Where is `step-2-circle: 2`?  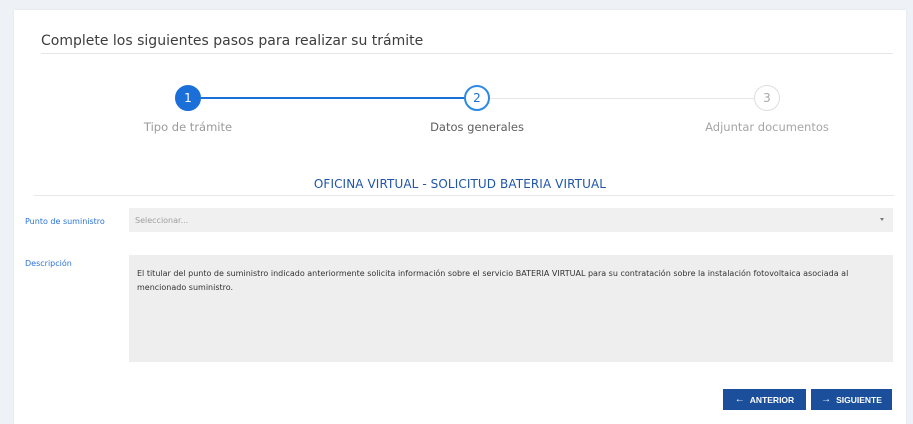
step-2-circle: 2 is located at coordinates (477, 98).